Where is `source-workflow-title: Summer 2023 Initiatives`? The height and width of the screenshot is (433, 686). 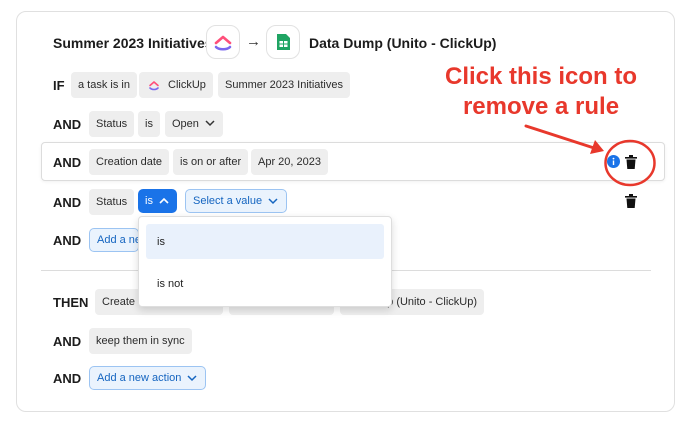 source-workflow-title: Summer 2023 Initiatives is located at coordinates (133, 43).